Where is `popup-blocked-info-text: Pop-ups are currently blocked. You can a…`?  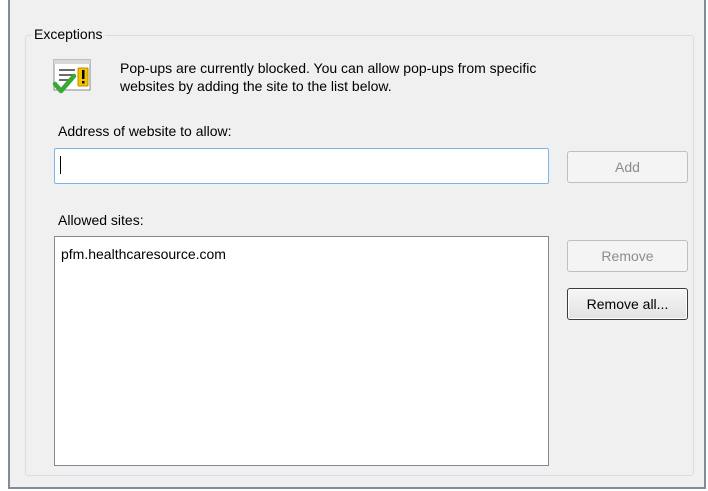
popup-blocked-info-text: Pop-ups are currently blocked. You can a… is located at coordinates (400, 77).